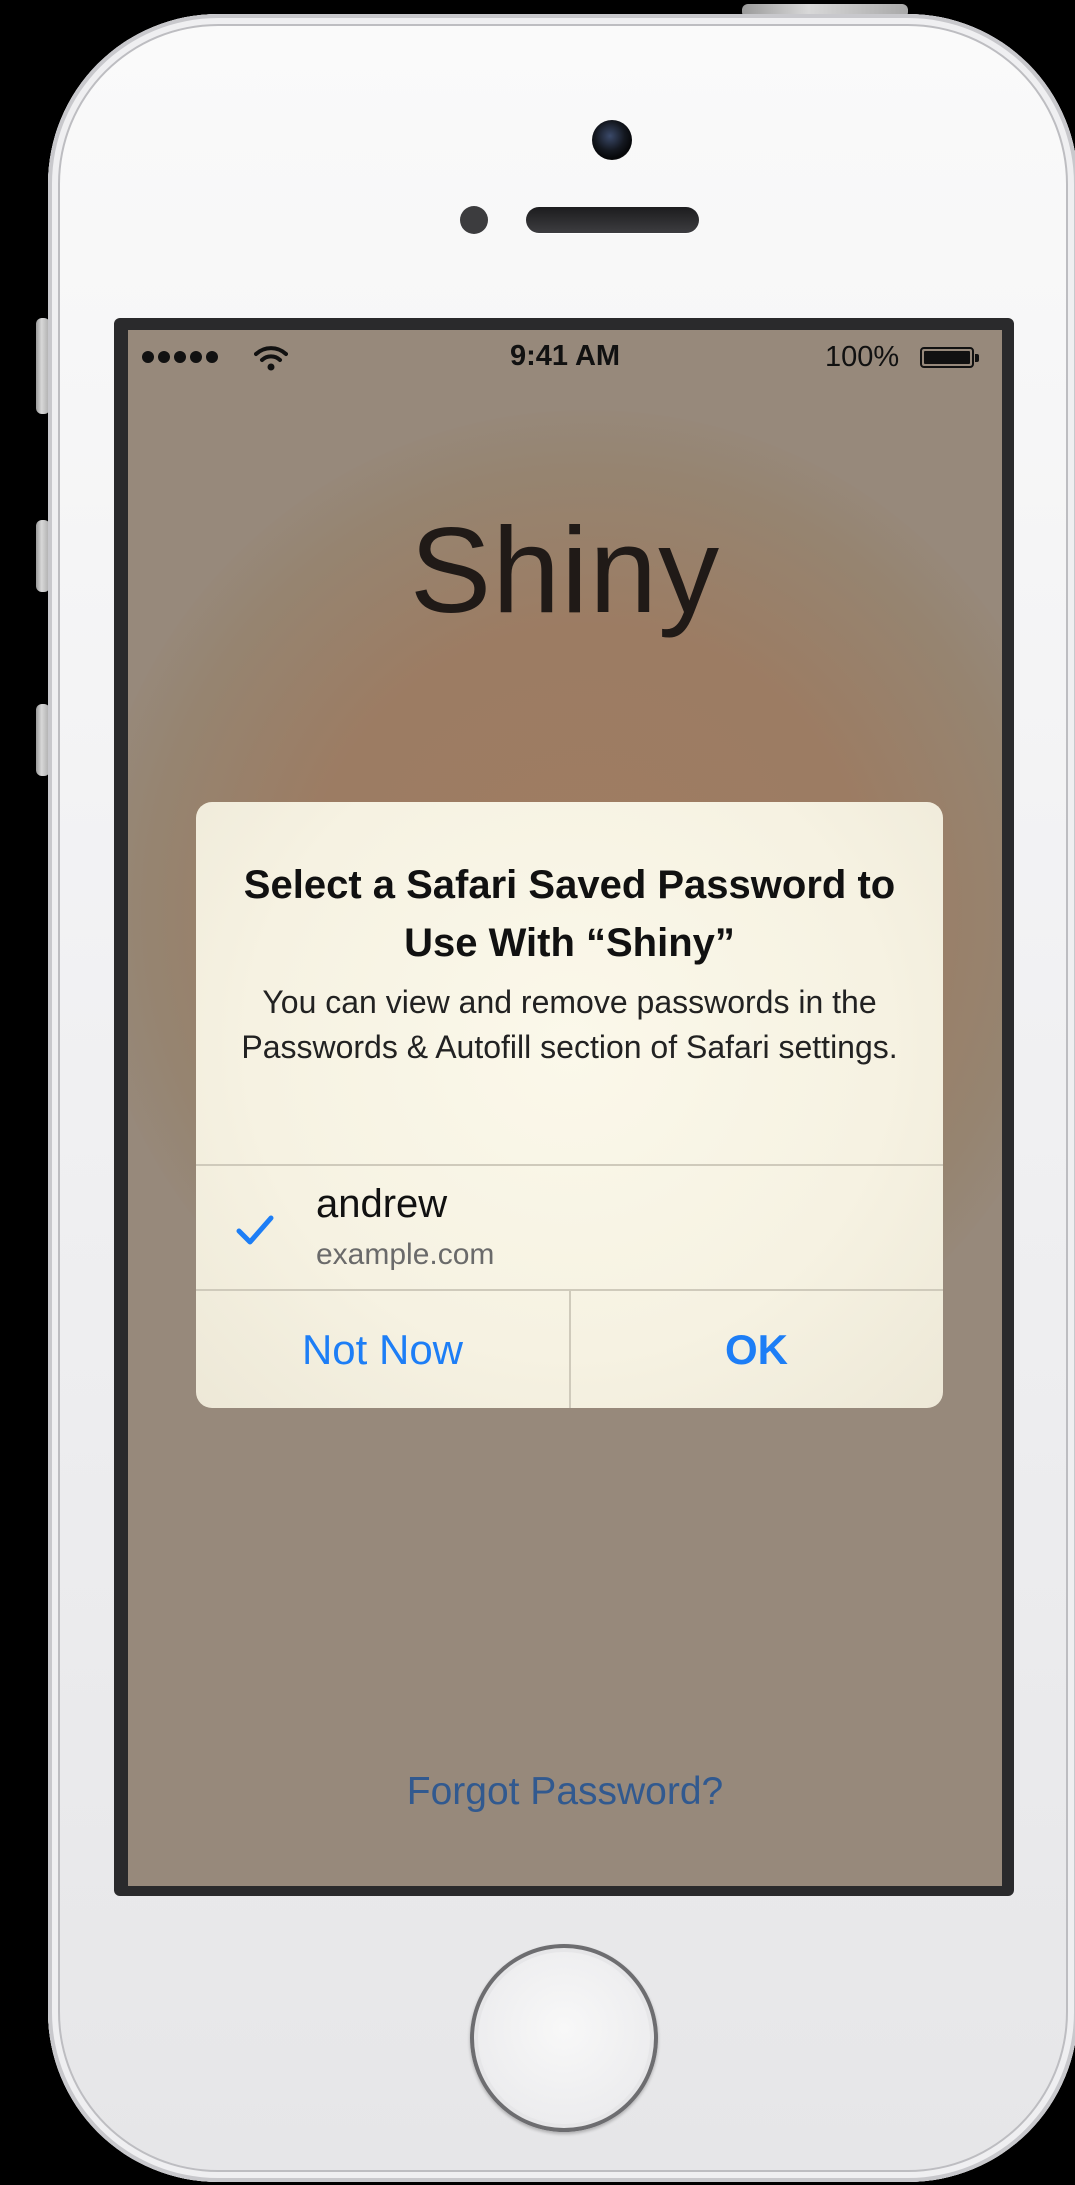 The width and height of the screenshot is (1075, 2185). What do you see at coordinates (612, 140) in the screenshot?
I see `front-camera-icon` at bounding box center [612, 140].